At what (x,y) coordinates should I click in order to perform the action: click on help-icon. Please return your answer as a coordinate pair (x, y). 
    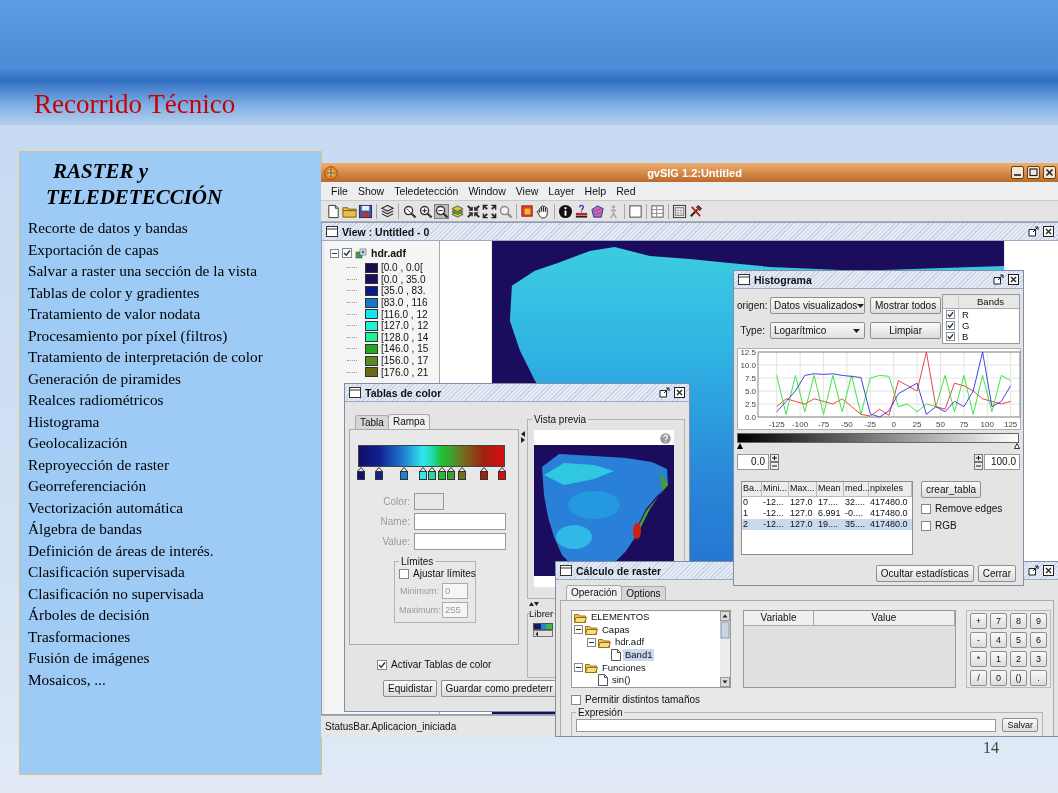
    Looking at the image, I should click on (665, 438).